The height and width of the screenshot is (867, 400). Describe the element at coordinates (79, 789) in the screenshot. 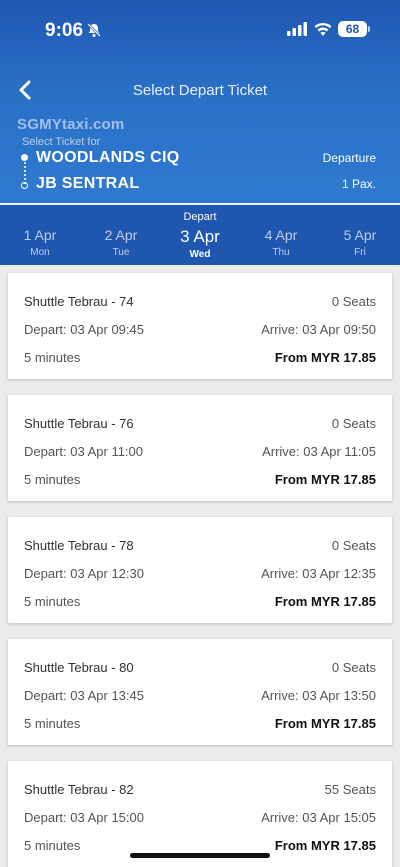

I see `ticket-name: Shuttle Tebrau - 82` at that location.